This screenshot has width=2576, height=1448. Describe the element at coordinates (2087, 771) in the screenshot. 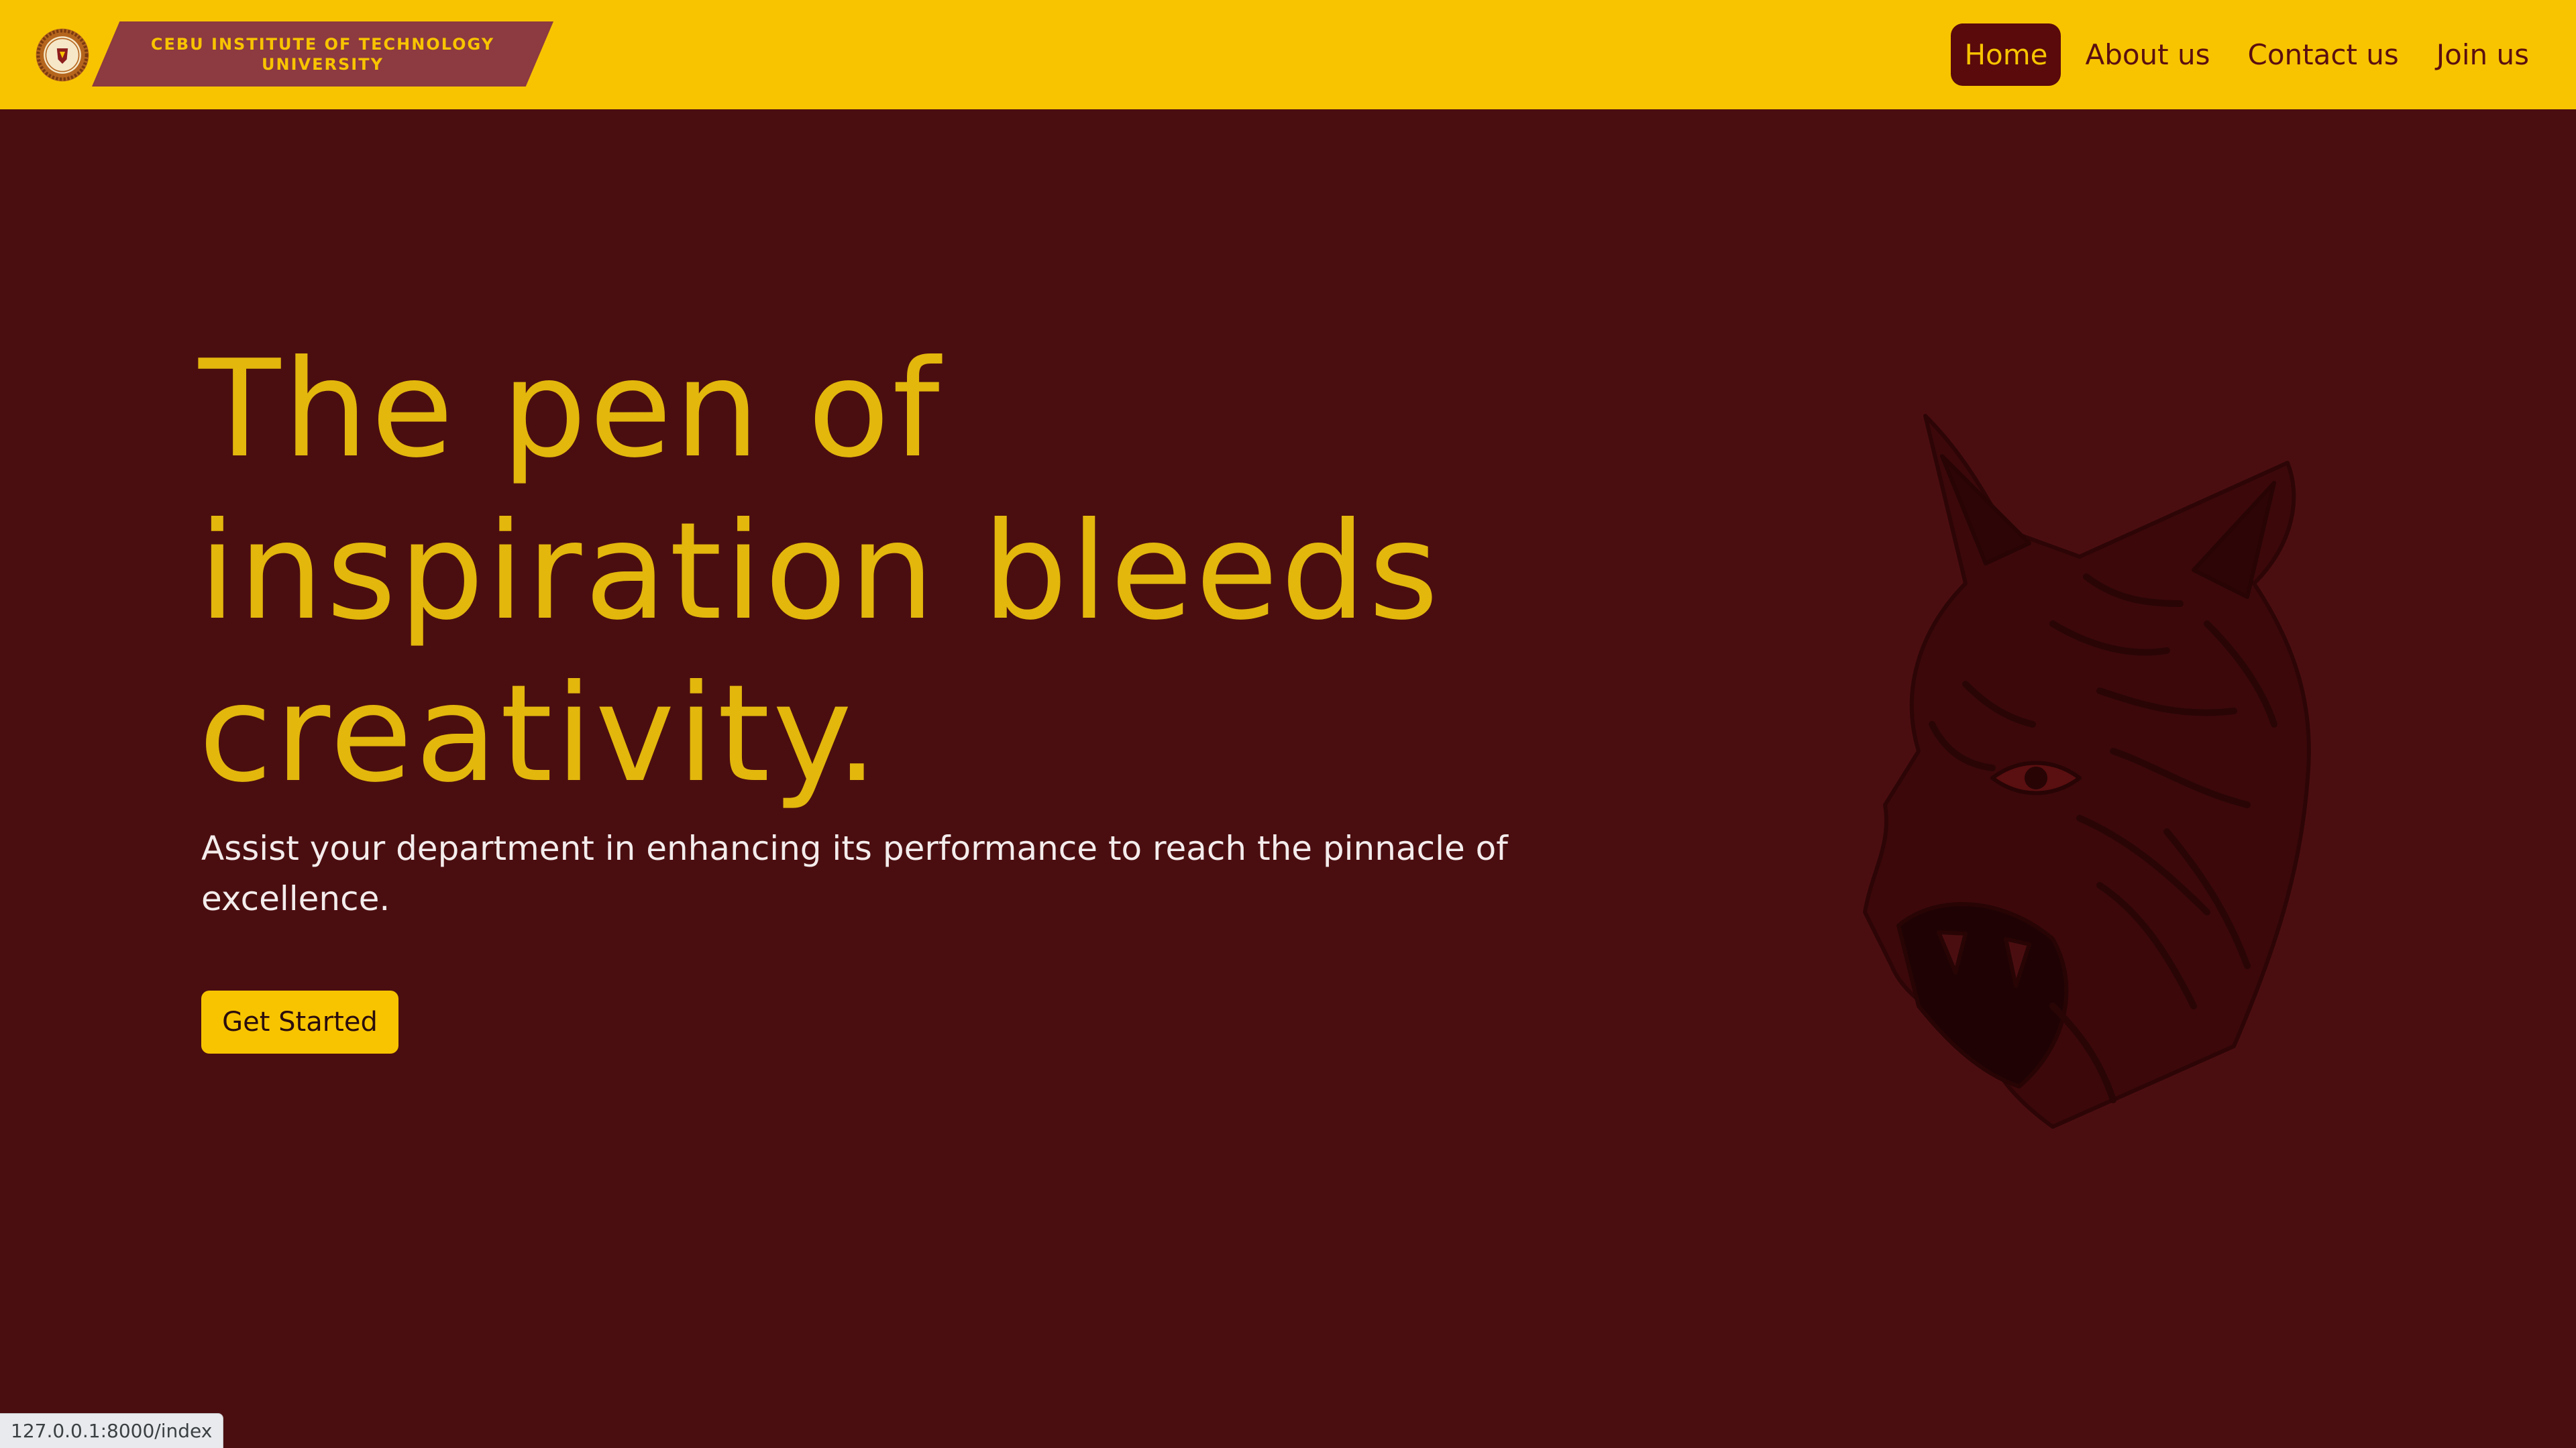

I see `wildcat-mascot-icon` at that location.